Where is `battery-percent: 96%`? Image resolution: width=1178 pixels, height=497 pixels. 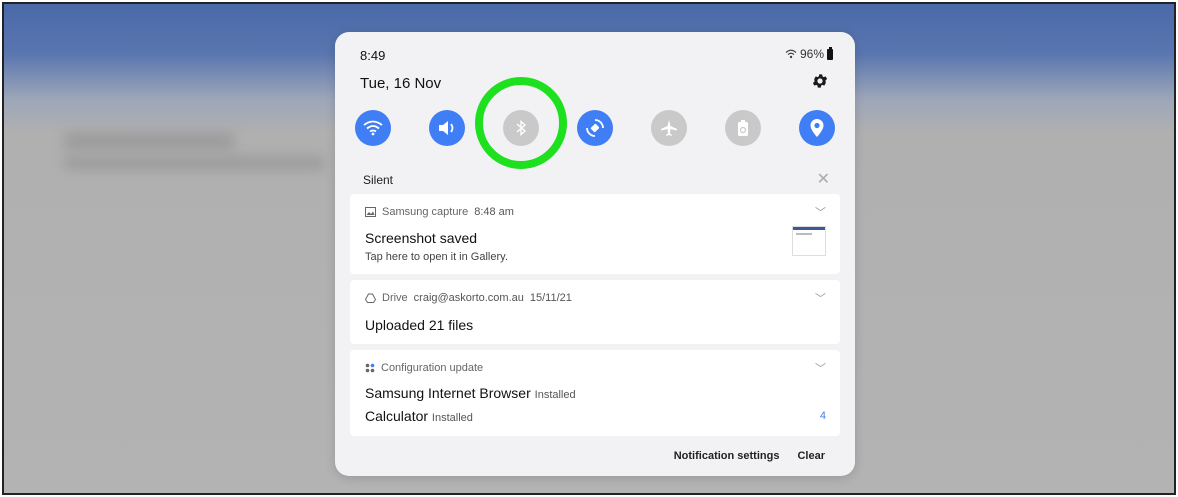
battery-percent: 96% is located at coordinates (811, 54).